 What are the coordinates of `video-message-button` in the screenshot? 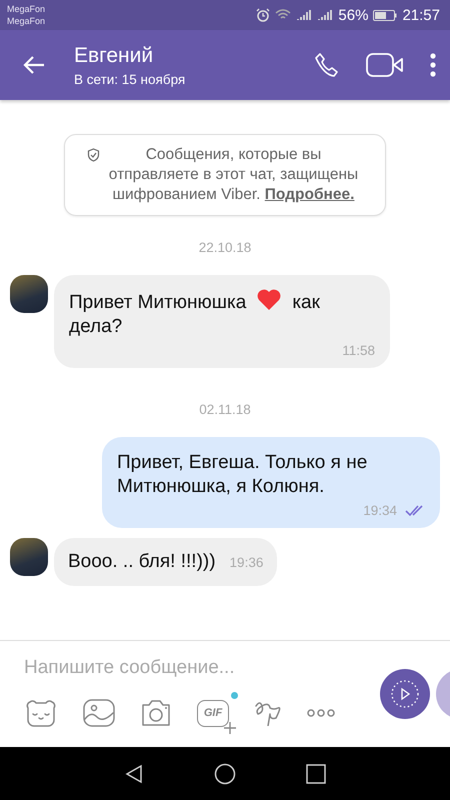 It's located at (405, 694).